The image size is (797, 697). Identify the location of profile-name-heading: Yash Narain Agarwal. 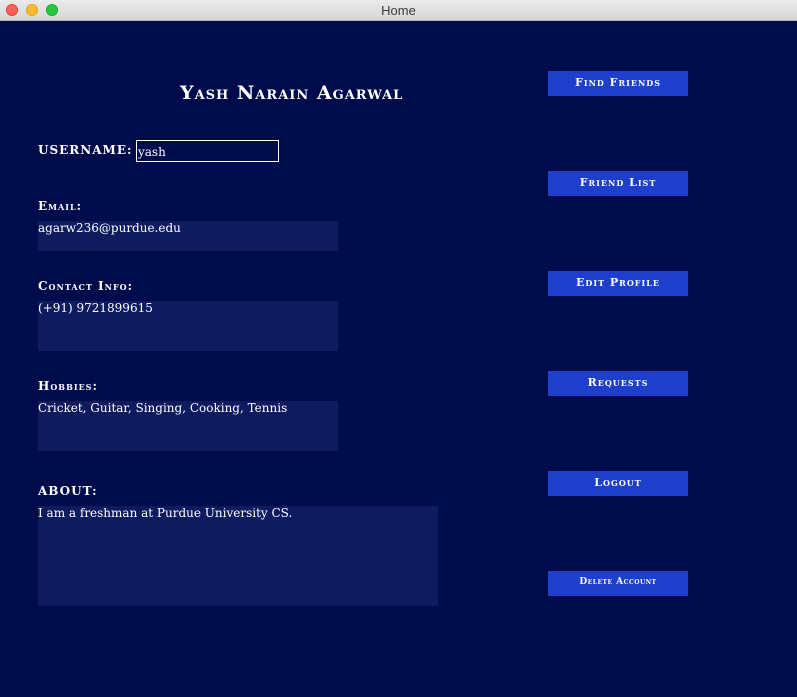
(292, 93).